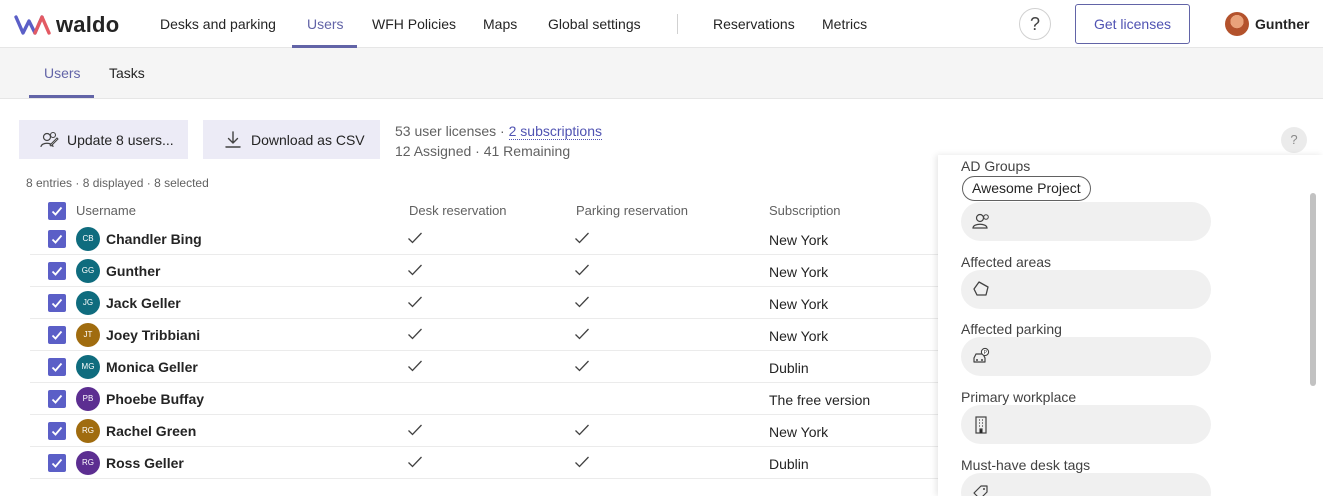 This screenshot has width=1323, height=496. I want to click on affected-parking-field: P, so click(1086, 356).